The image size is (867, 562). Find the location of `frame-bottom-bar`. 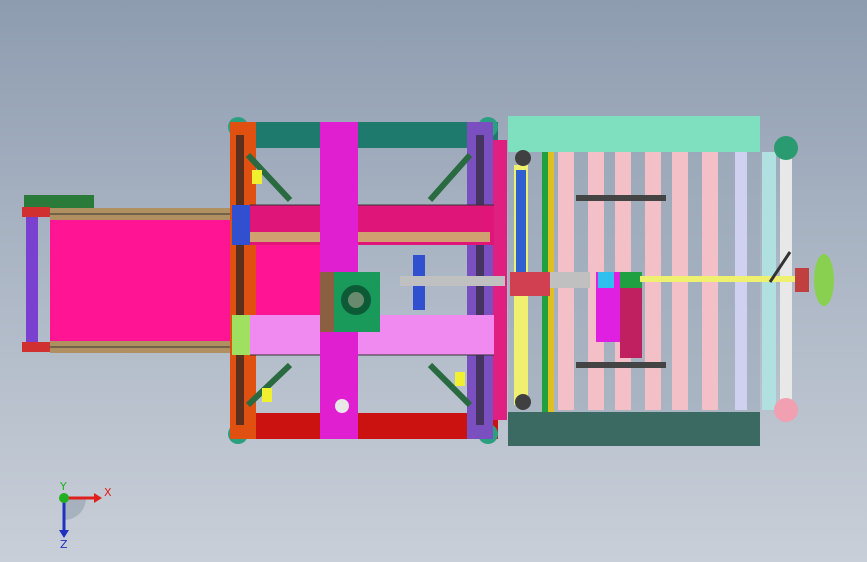

frame-bottom-bar is located at coordinates (373, 426).